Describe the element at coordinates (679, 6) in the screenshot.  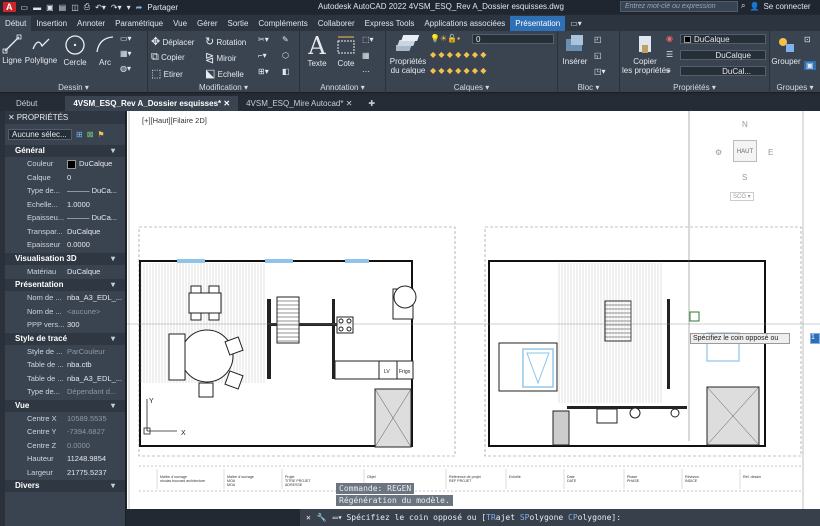
I see `search-input: Entrez mot-clé ou expression` at that location.